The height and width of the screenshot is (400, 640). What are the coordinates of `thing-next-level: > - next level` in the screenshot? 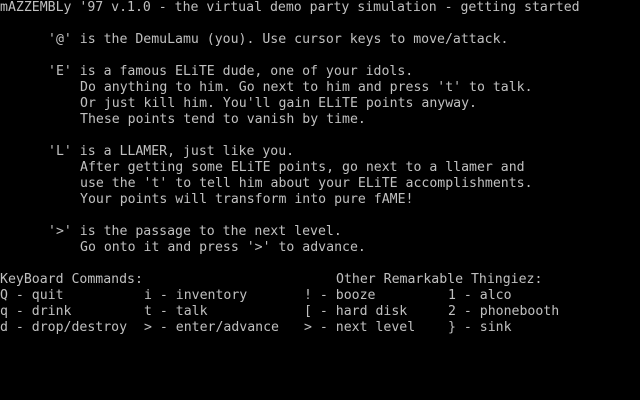 It's located at (360, 327).